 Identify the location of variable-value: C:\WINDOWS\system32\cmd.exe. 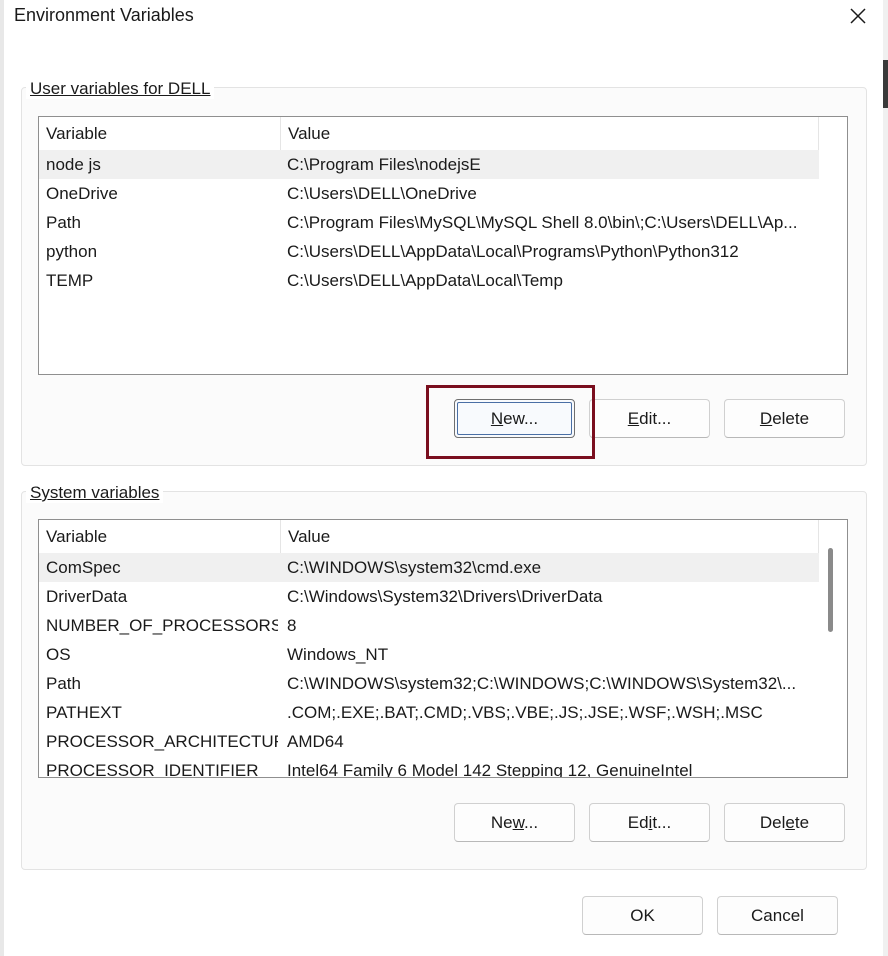
(414, 567).